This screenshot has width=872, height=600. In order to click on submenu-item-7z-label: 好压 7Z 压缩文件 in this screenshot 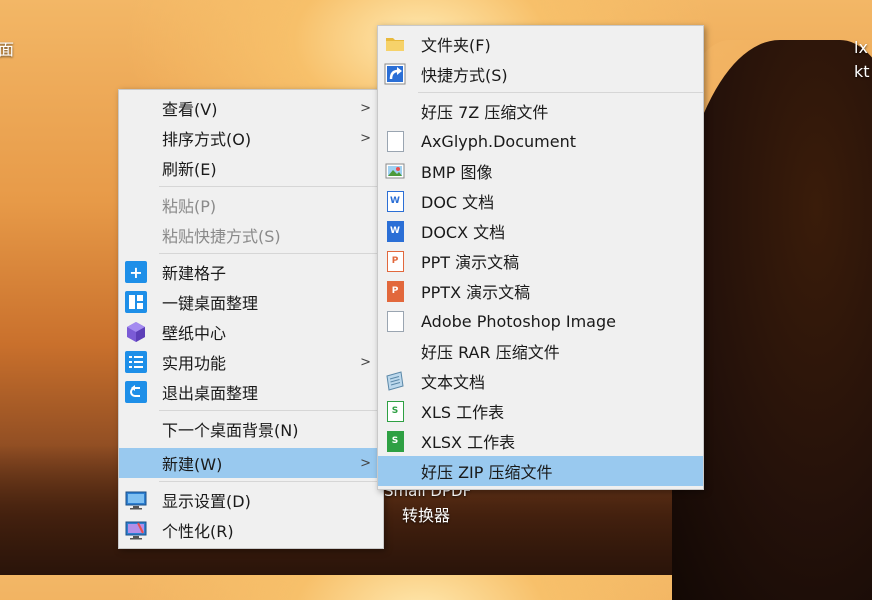, I will do `click(485, 112)`.